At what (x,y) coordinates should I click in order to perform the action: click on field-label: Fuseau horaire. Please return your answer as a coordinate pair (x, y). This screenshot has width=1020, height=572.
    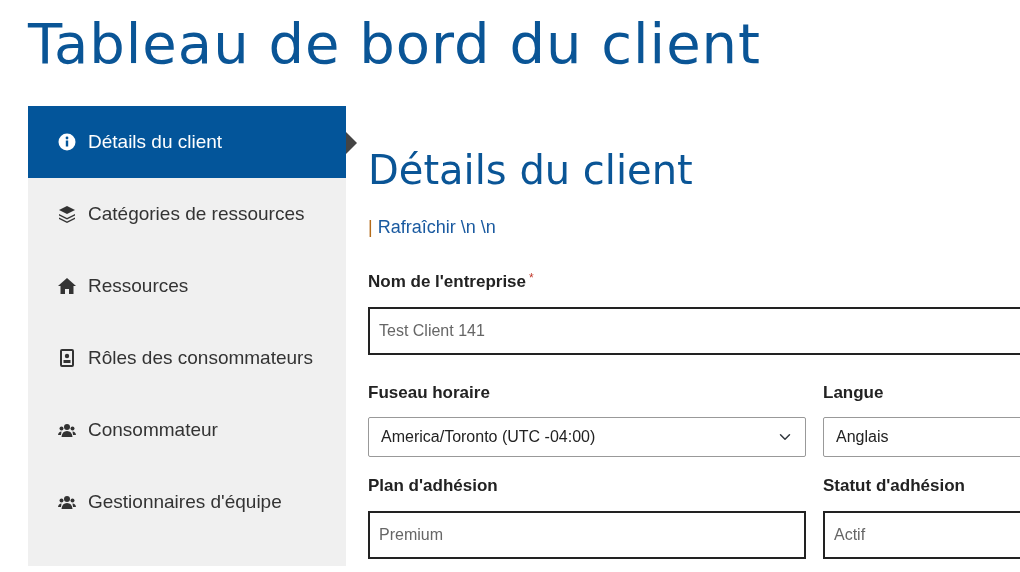
    Looking at the image, I should click on (429, 392).